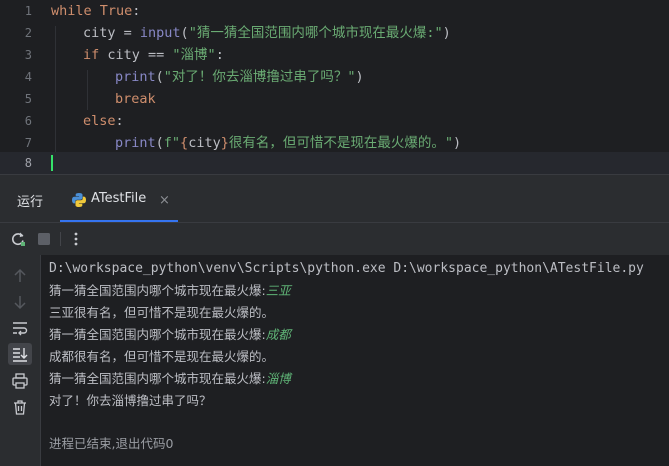 The image size is (669, 466). I want to click on scroll-to-end-button, so click(20, 354).